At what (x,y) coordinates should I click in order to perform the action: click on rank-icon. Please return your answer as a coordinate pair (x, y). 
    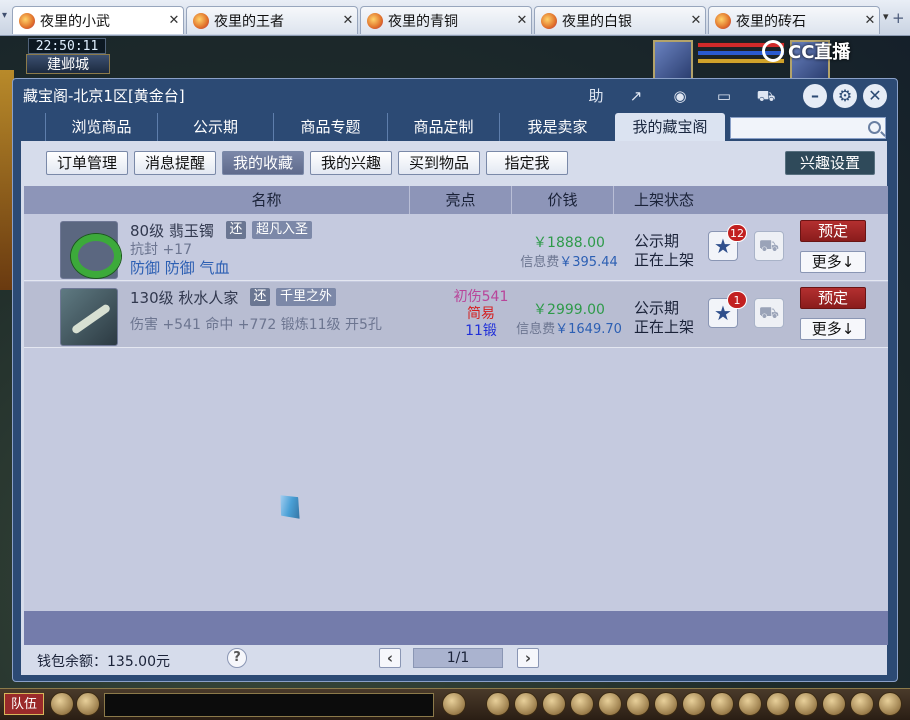
    Looking at the image, I should click on (834, 704).